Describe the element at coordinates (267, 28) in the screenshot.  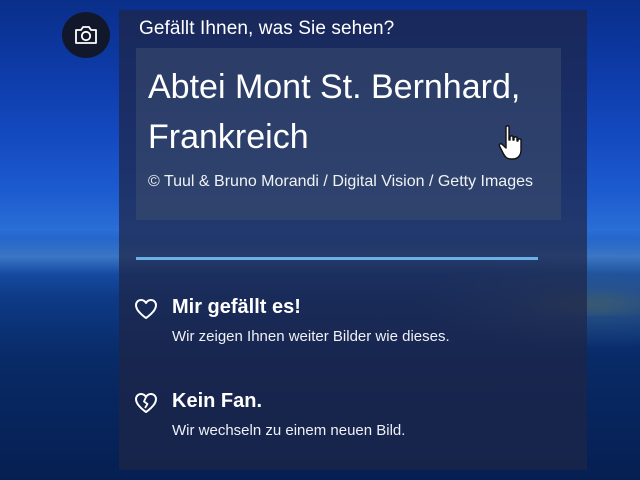
I see `question-text: Gefällt Ihnen, was Sie sehen?` at that location.